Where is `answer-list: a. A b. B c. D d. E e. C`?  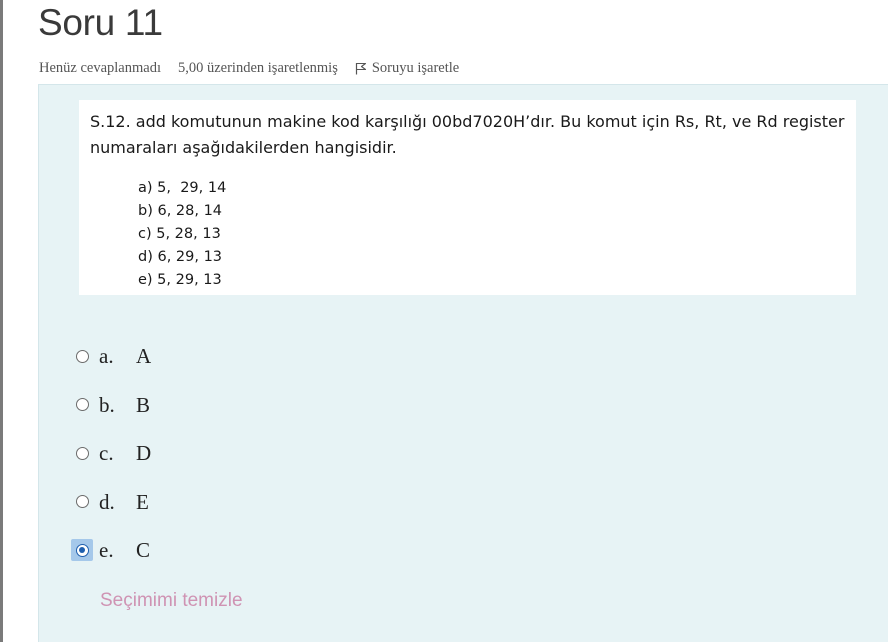
answer-list: a. A b. B c. D d. E e. C is located at coordinates (111, 461).